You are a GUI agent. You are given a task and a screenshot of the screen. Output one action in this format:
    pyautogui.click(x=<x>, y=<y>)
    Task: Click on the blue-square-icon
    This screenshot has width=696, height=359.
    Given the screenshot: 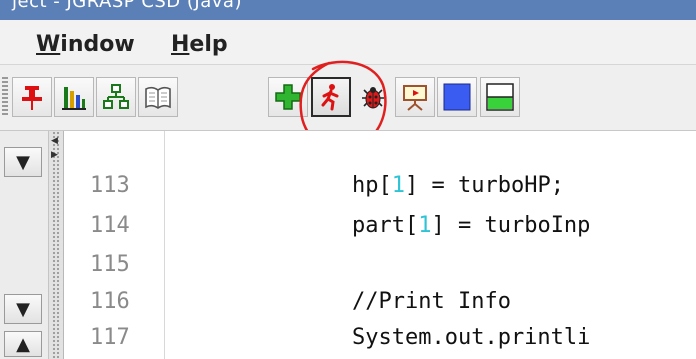 What is the action you would take?
    pyautogui.click(x=457, y=97)
    